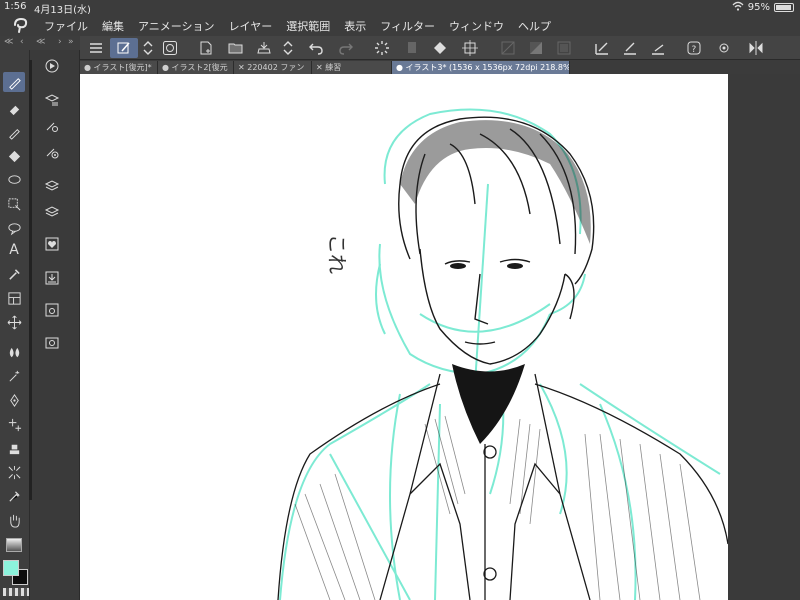 The image size is (800, 600). Describe the element at coordinates (14, 156) in the screenshot. I see `fill-tool-icon` at that location.